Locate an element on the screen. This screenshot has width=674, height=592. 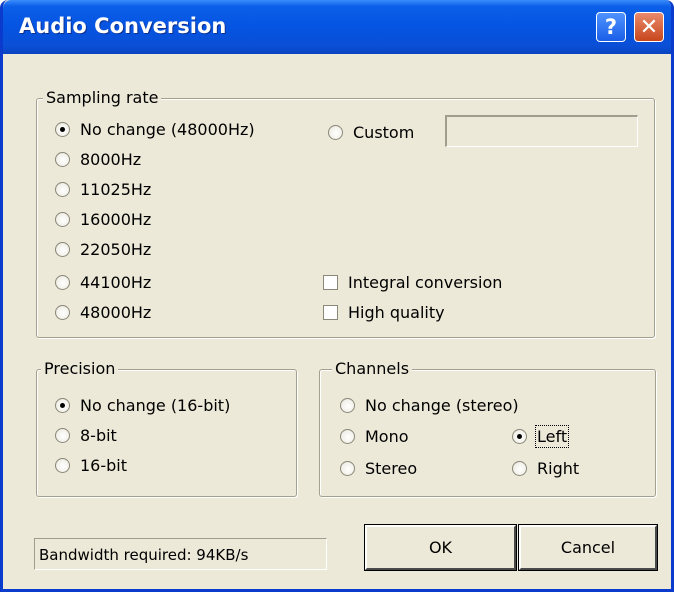
channels-legend: Channels is located at coordinates (372, 368).